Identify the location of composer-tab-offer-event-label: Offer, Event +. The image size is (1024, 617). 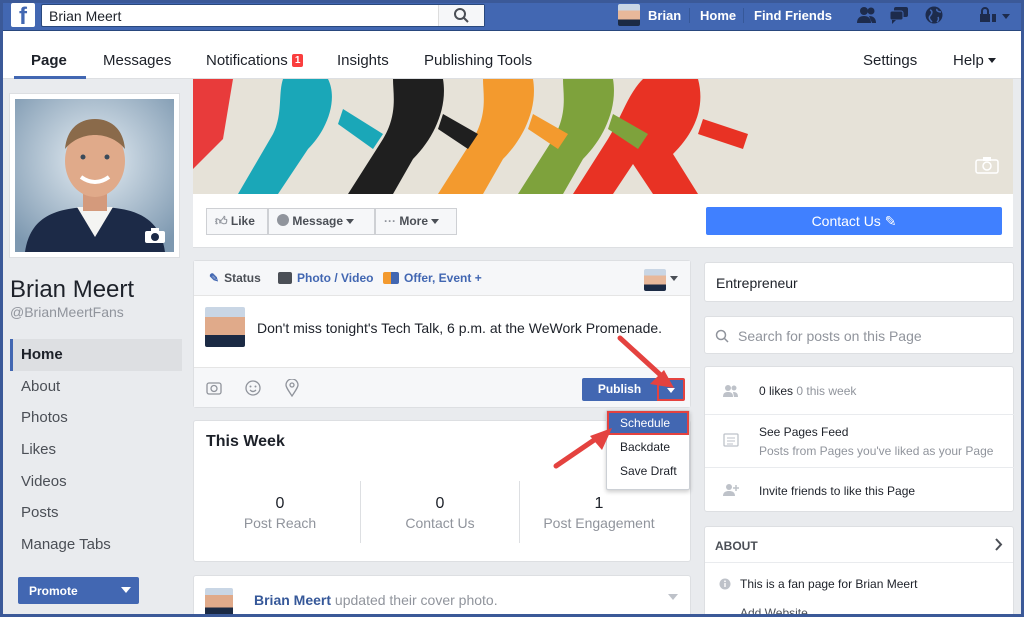
(443, 278).